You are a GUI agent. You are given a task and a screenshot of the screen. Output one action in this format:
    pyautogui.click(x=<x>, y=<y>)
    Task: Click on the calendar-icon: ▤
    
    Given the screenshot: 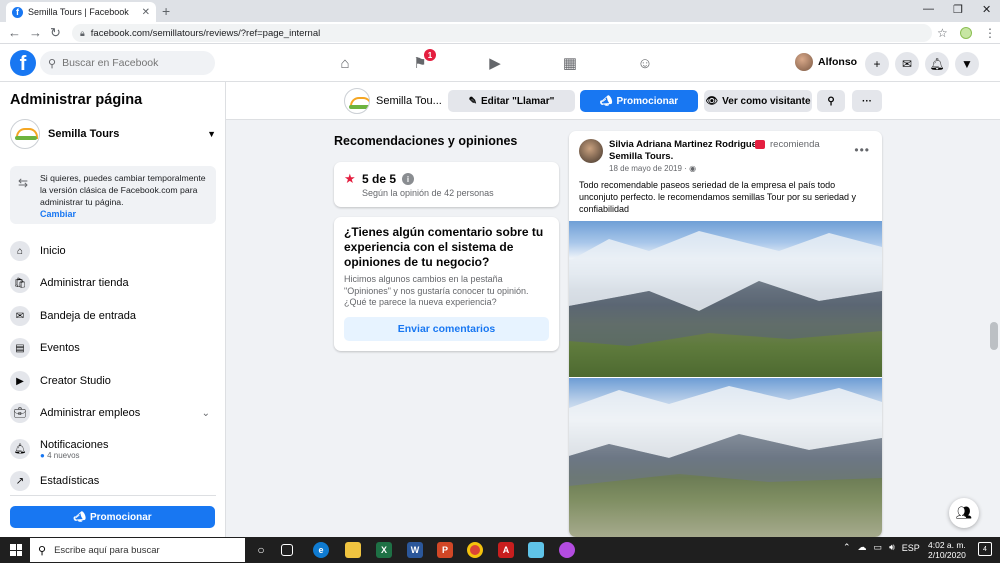 What is the action you would take?
    pyautogui.click(x=20, y=348)
    